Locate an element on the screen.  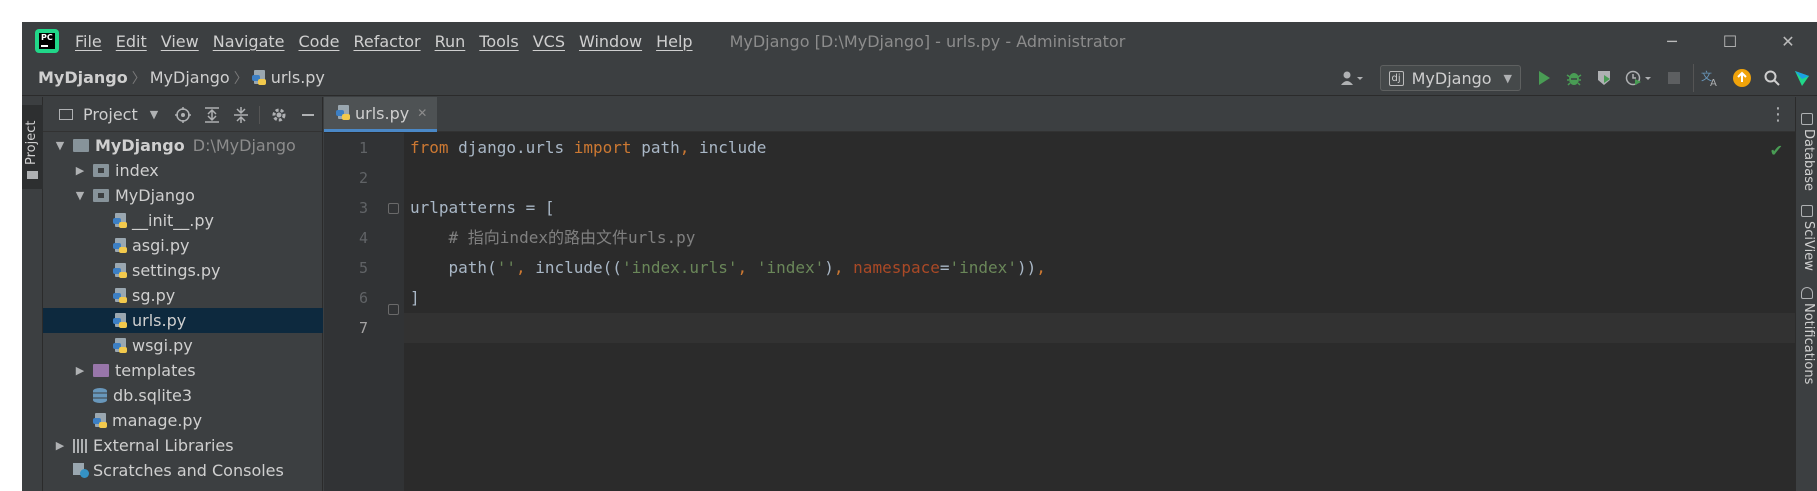
breadcrumb-folder: MyDjango is located at coordinates (190, 77).